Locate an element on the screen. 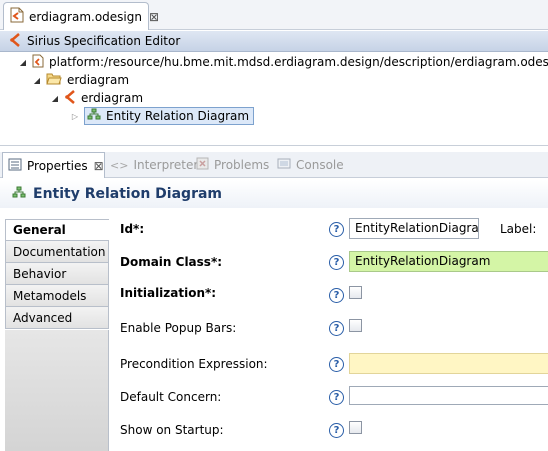 The image size is (548, 451). precondition-field is located at coordinates (448, 363).